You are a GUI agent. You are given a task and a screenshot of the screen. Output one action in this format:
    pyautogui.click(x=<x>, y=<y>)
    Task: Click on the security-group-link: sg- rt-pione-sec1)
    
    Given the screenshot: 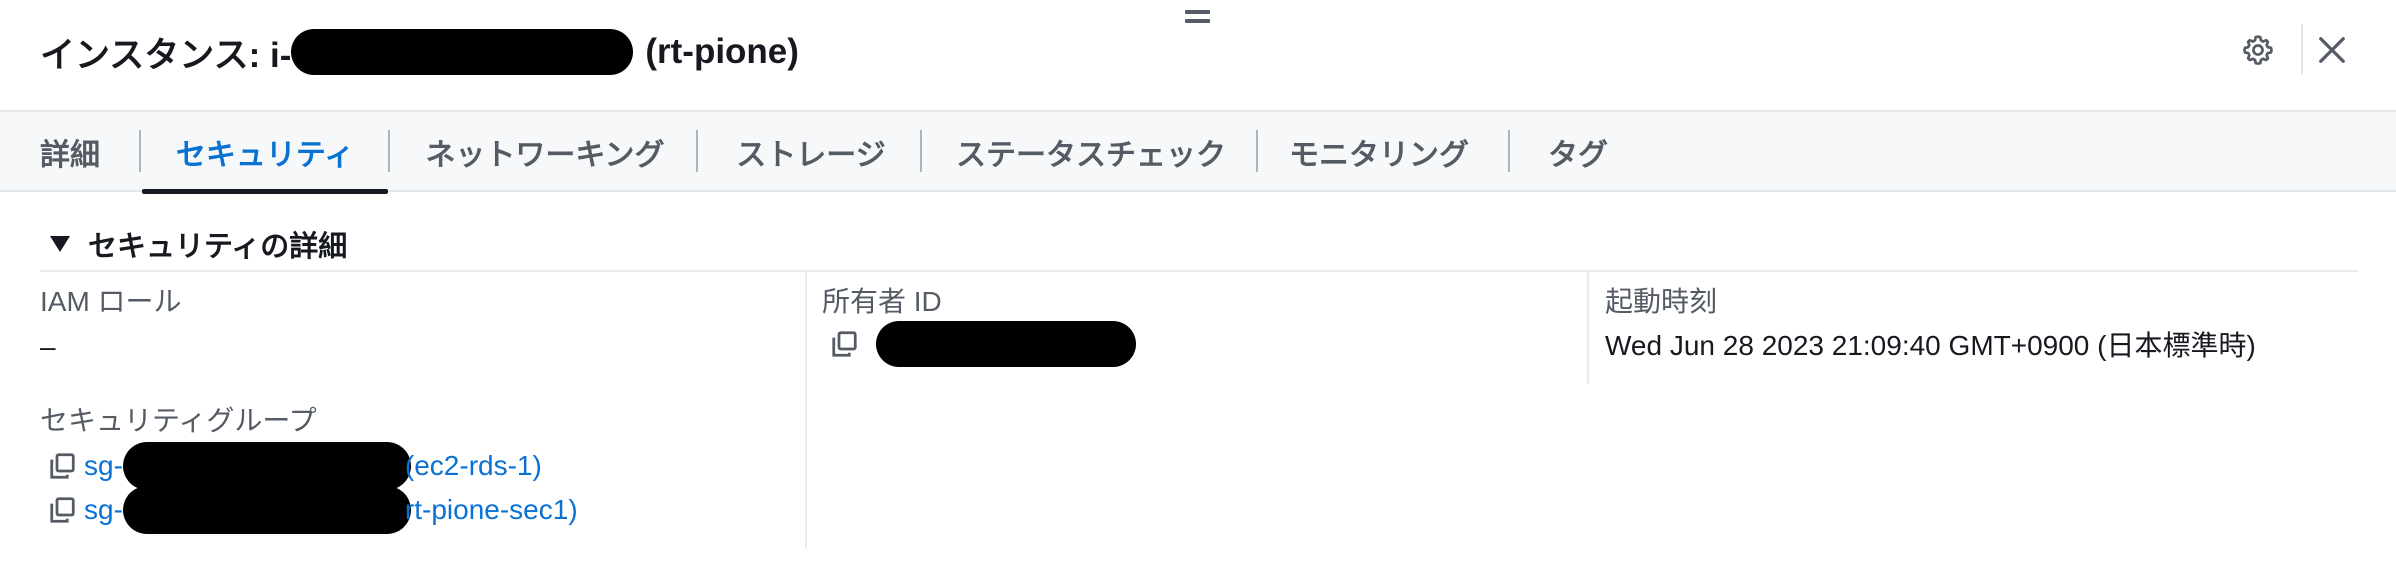 What is the action you would take?
    pyautogui.click(x=331, y=510)
    